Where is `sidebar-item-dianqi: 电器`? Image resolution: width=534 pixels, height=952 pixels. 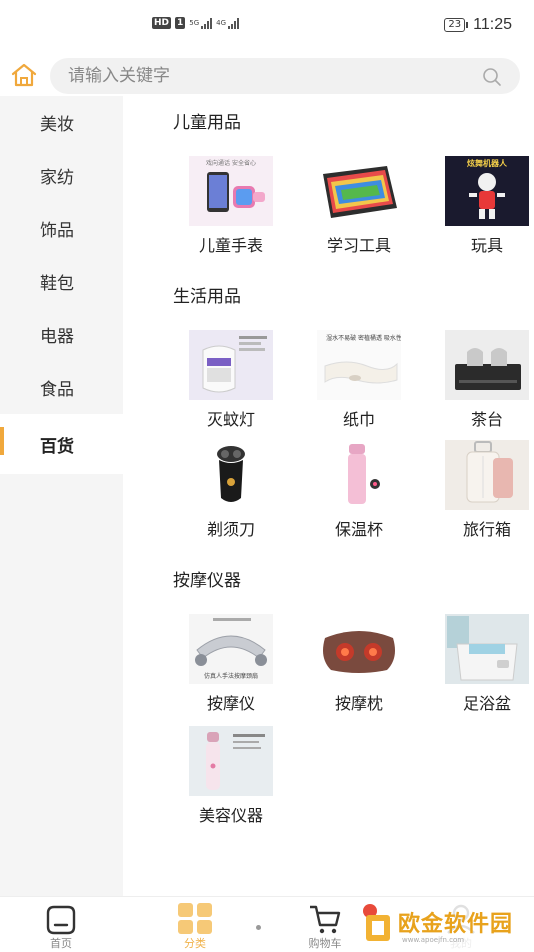 sidebar-item-dianqi: 电器 is located at coordinates (61, 334).